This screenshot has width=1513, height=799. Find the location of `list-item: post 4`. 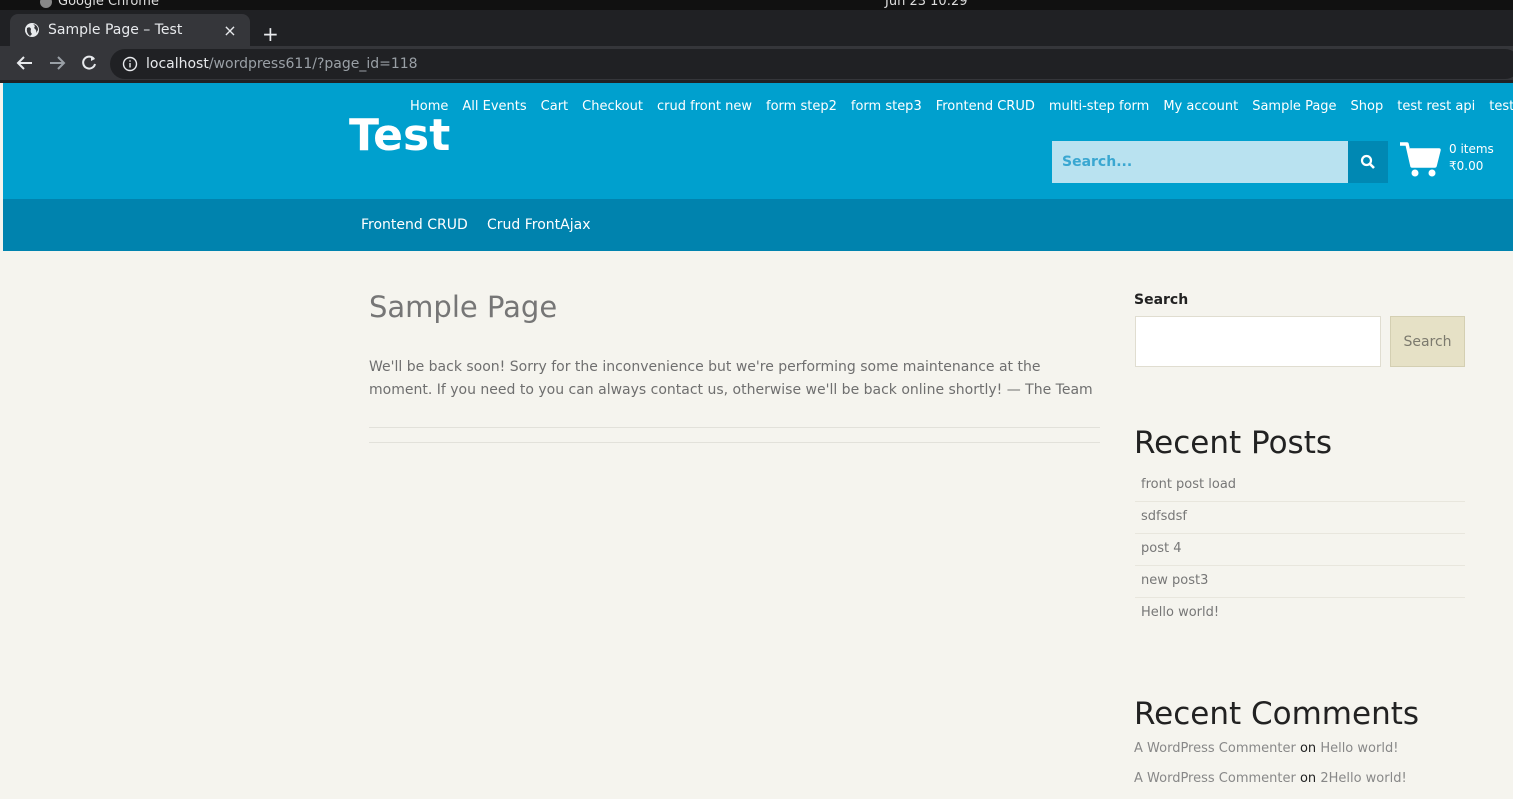

list-item: post 4 is located at coordinates (1300, 550).